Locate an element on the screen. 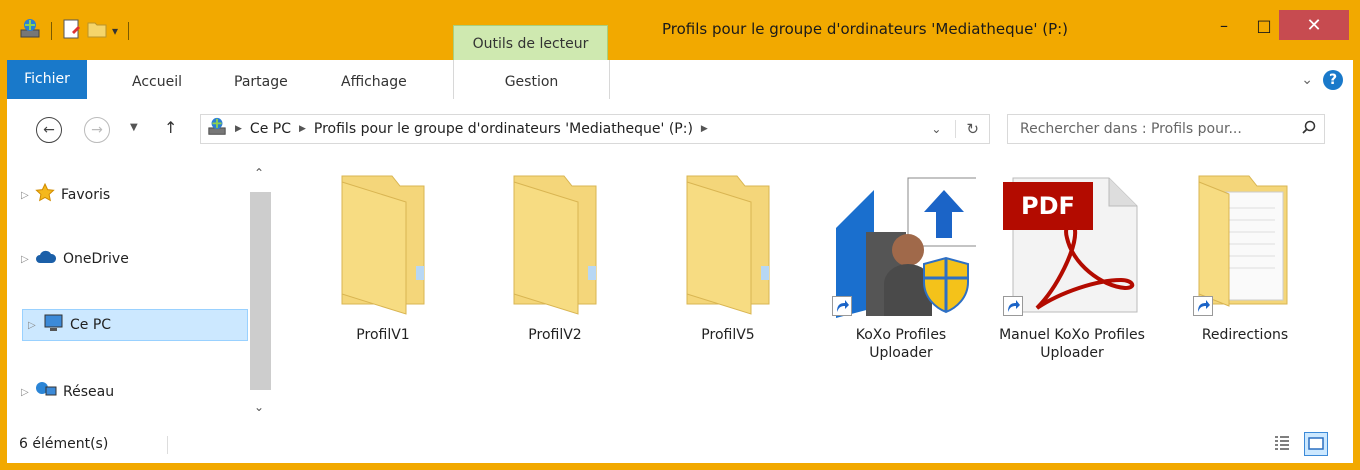 The width and height of the screenshot is (1360, 470). new-folder-icon is located at coordinates (97, 31).